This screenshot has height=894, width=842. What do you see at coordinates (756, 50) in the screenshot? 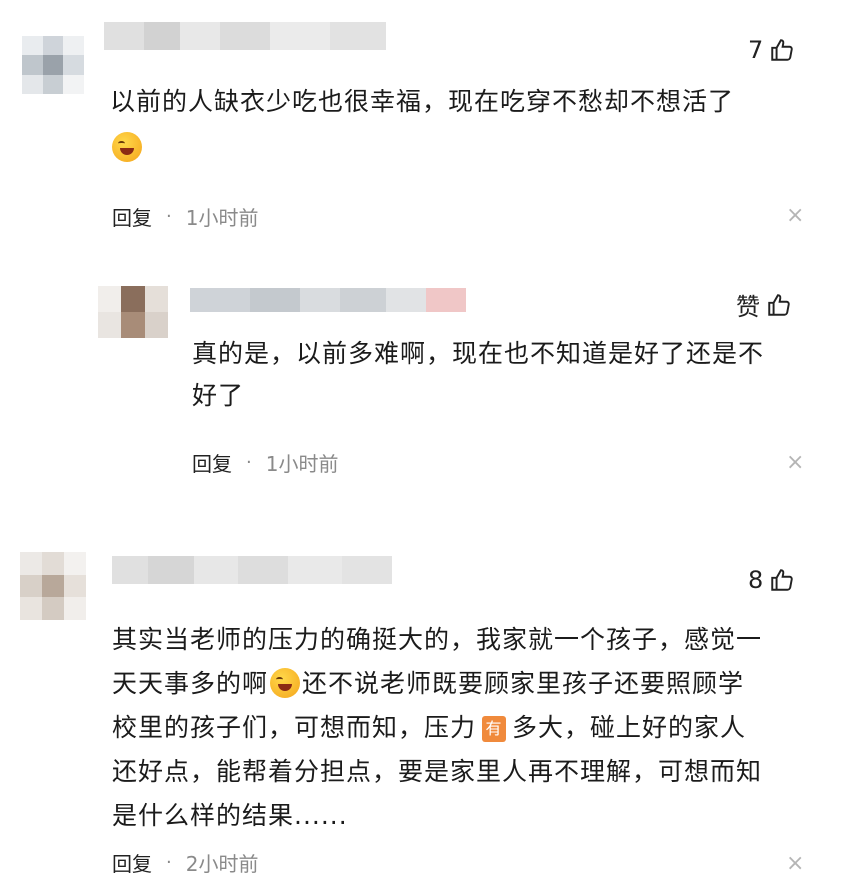
I see `like-count-value: 7` at bounding box center [756, 50].